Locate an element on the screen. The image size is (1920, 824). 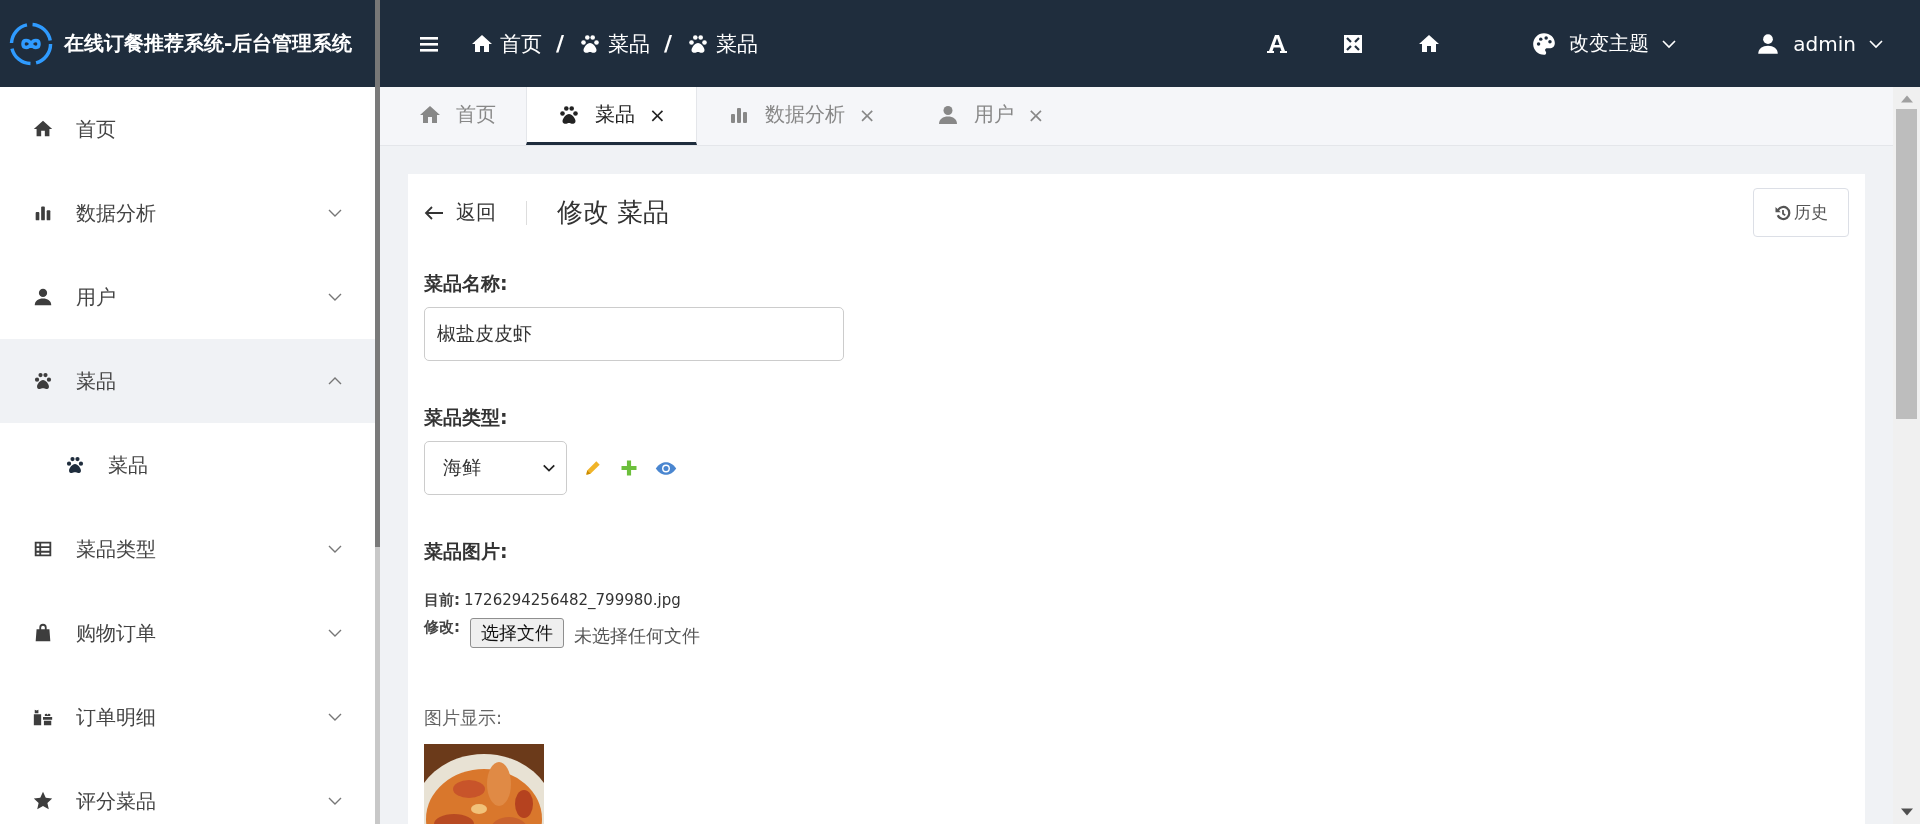
sidebar-item: 菜品 is located at coordinates (187, 381).